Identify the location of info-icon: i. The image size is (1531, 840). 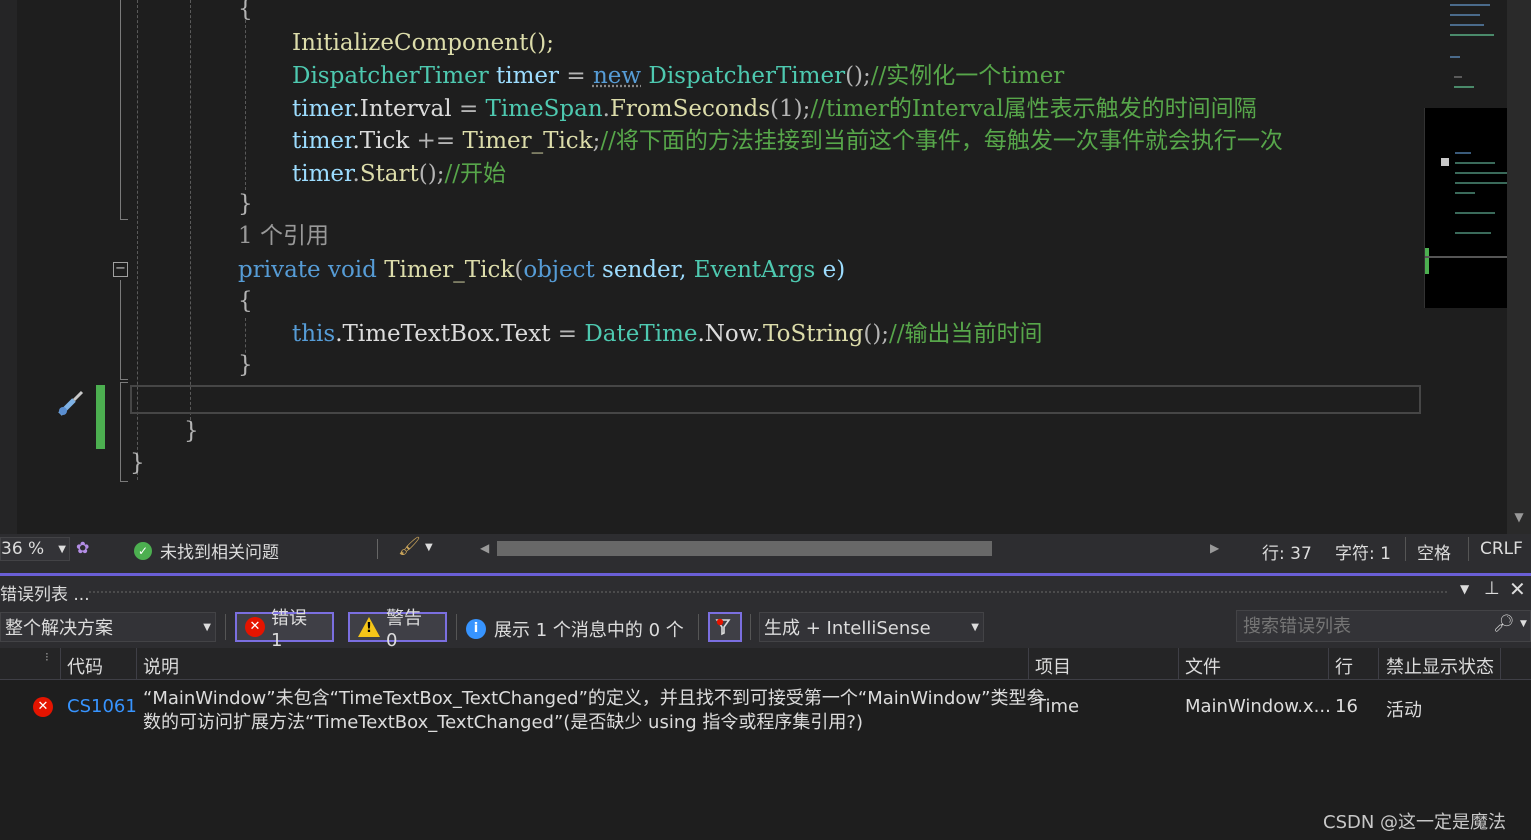
(476, 629).